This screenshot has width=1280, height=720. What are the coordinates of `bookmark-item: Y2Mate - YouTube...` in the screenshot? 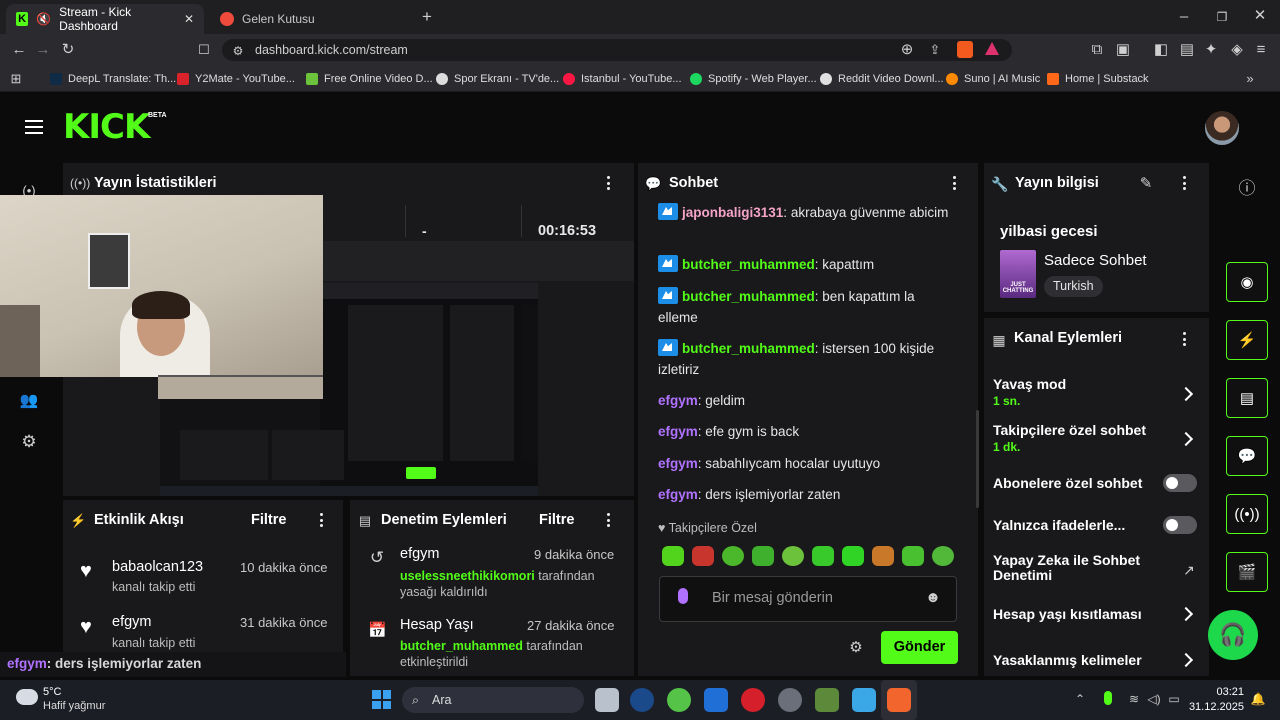 It's located at (236, 79).